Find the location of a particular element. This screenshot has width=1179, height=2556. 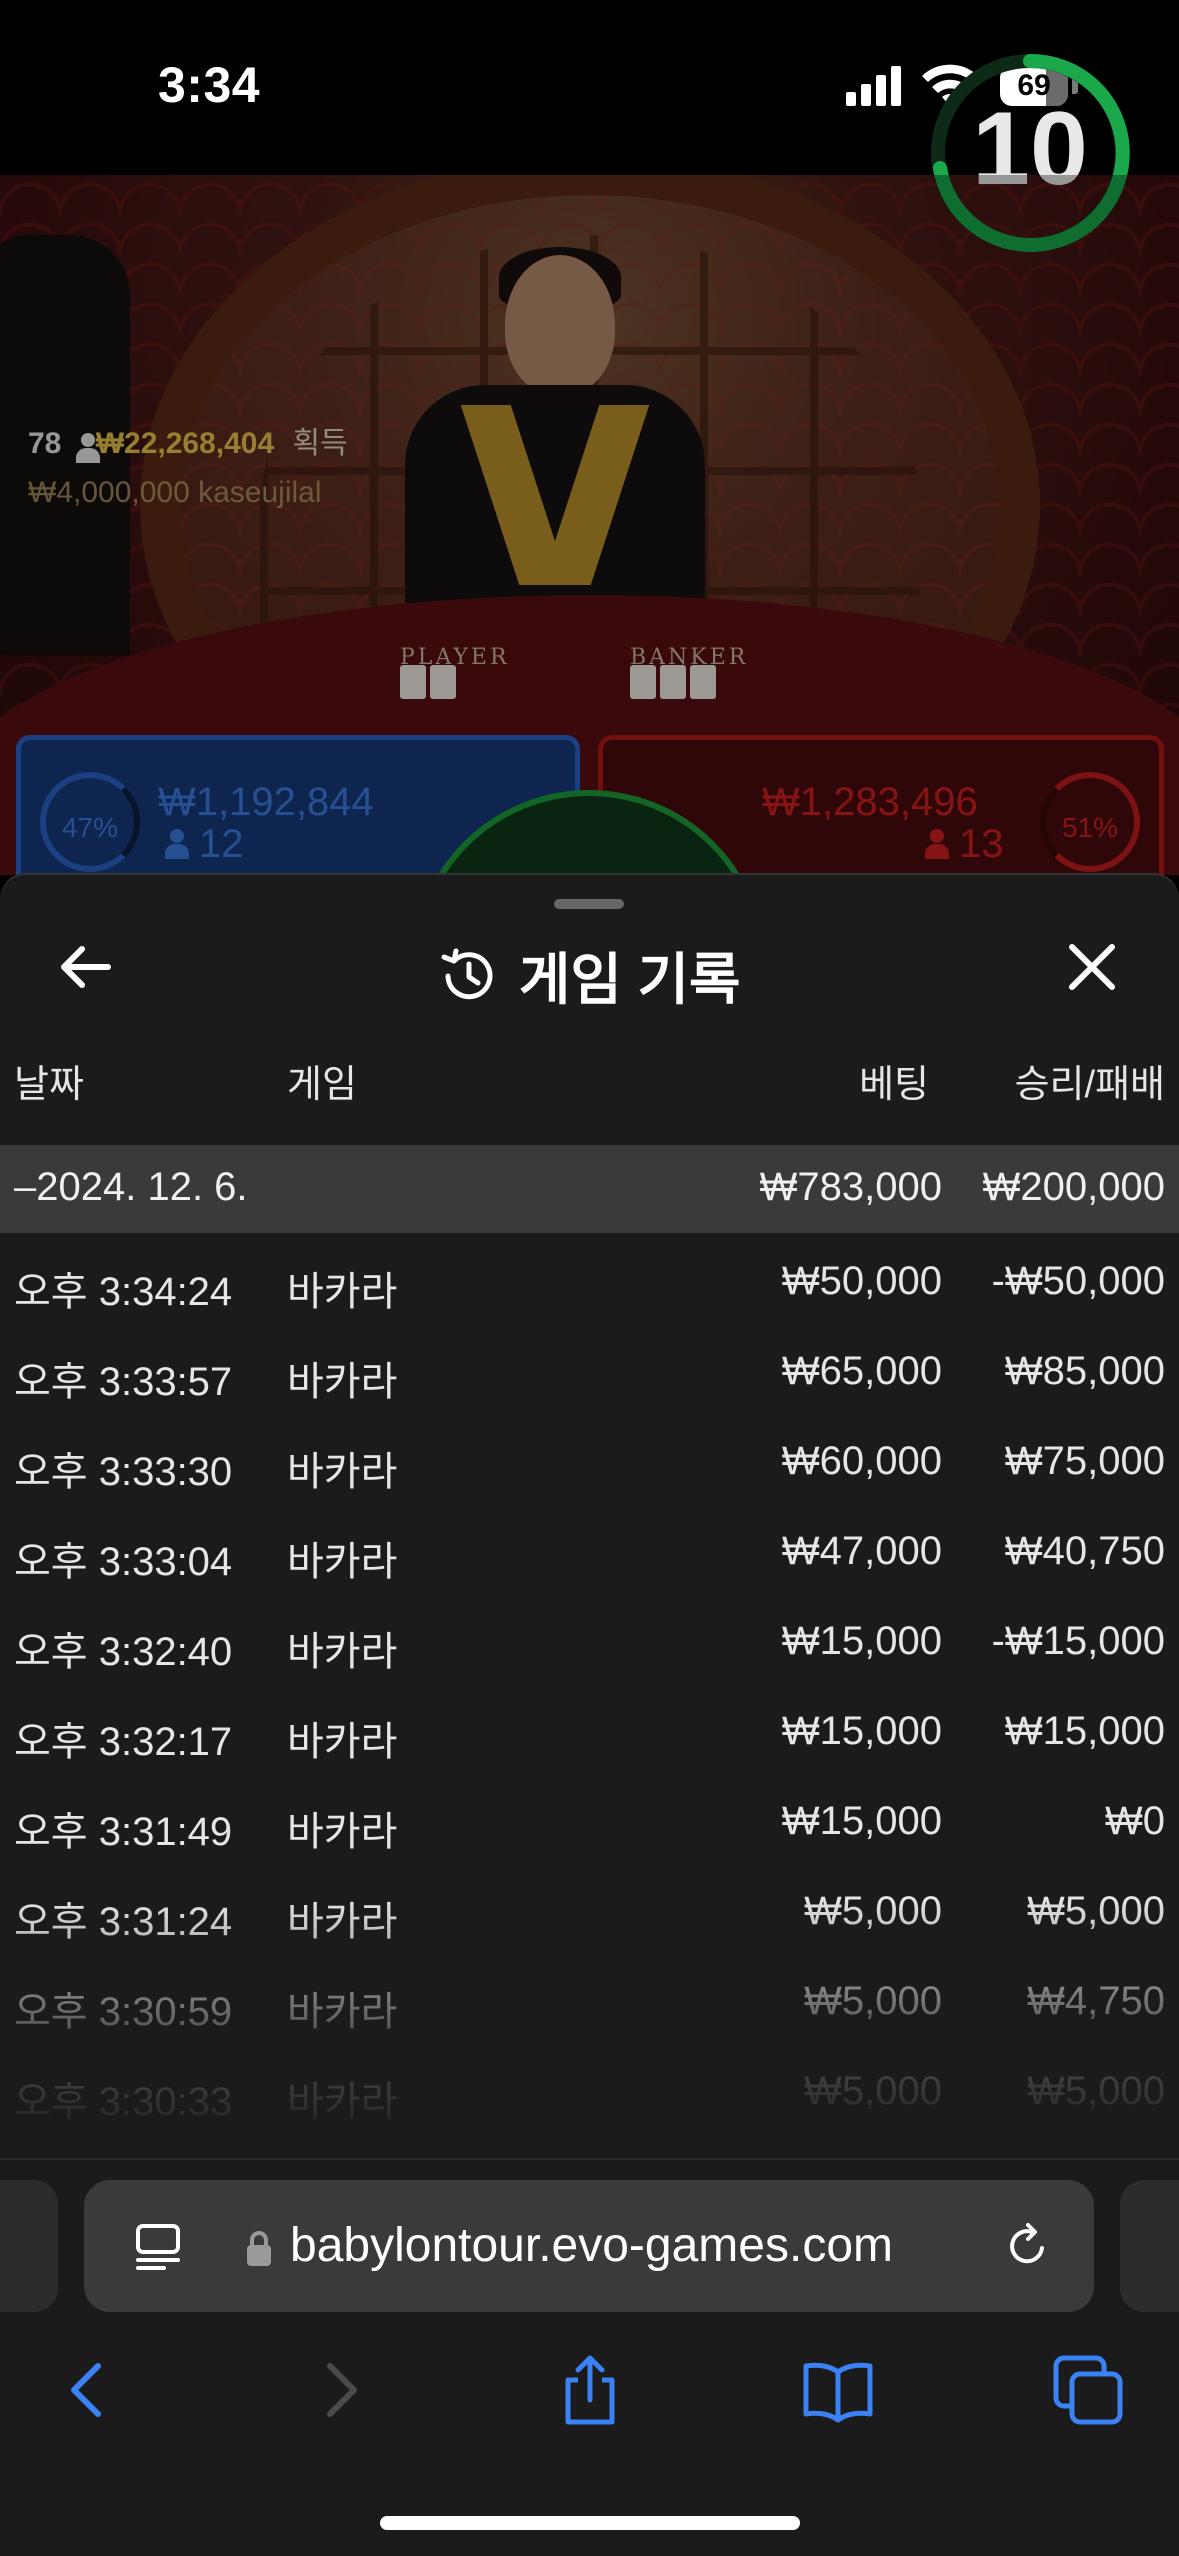

lock-icon is located at coordinates (259, 2248).